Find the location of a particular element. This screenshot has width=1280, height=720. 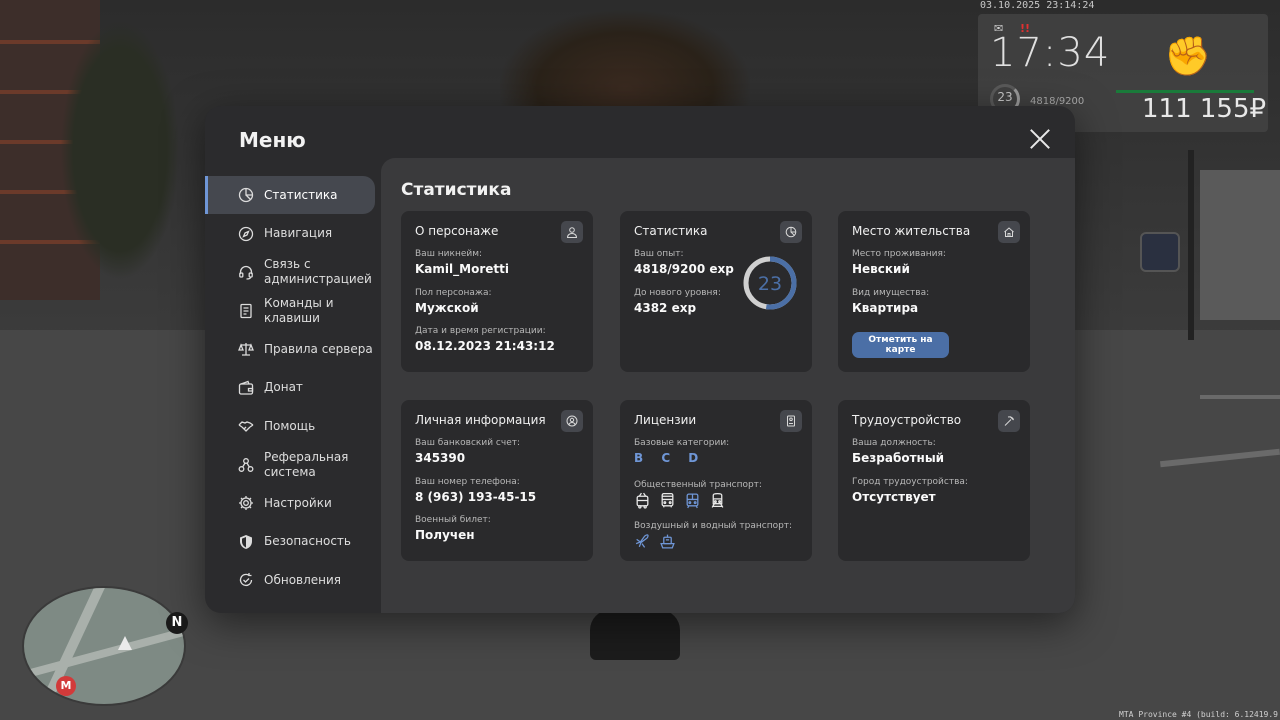

license-categories: B C D is located at coordinates (670, 458).